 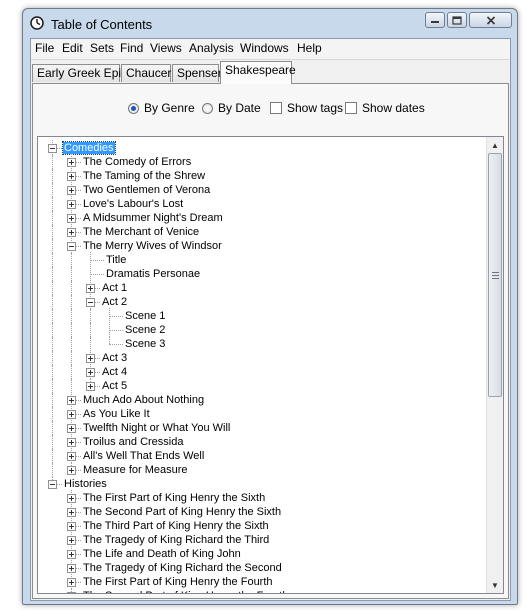 What do you see at coordinates (114, 302) in the screenshot?
I see `tree-item-act-2: Act 2` at bounding box center [114, 302].